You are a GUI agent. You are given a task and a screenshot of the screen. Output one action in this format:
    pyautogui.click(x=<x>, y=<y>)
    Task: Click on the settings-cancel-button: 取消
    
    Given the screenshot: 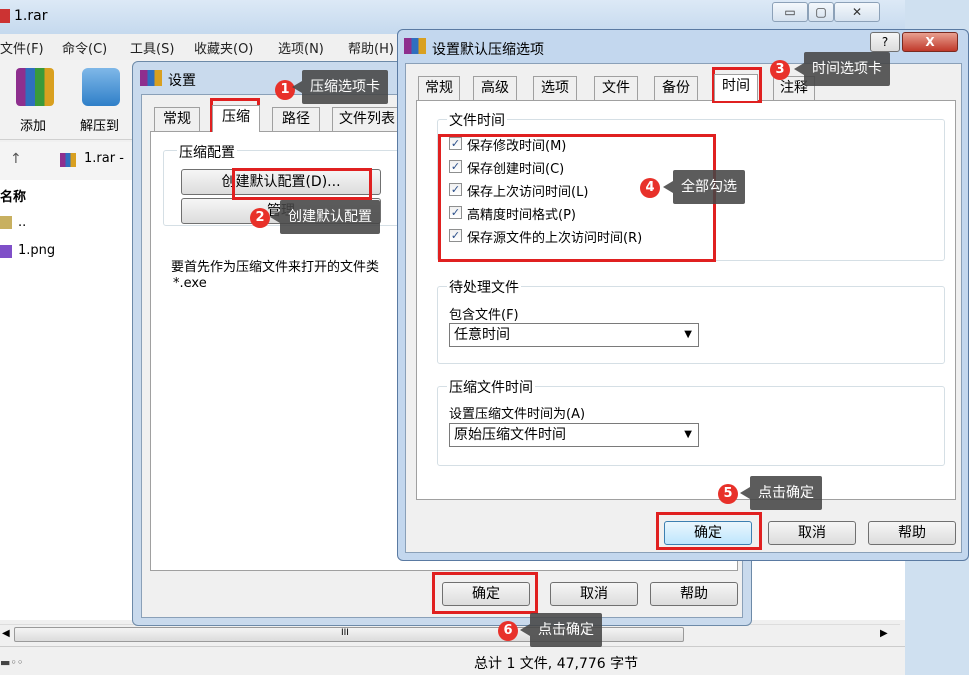 What is the action you would take?
    pyautogui.click(x=594, y=594)
    